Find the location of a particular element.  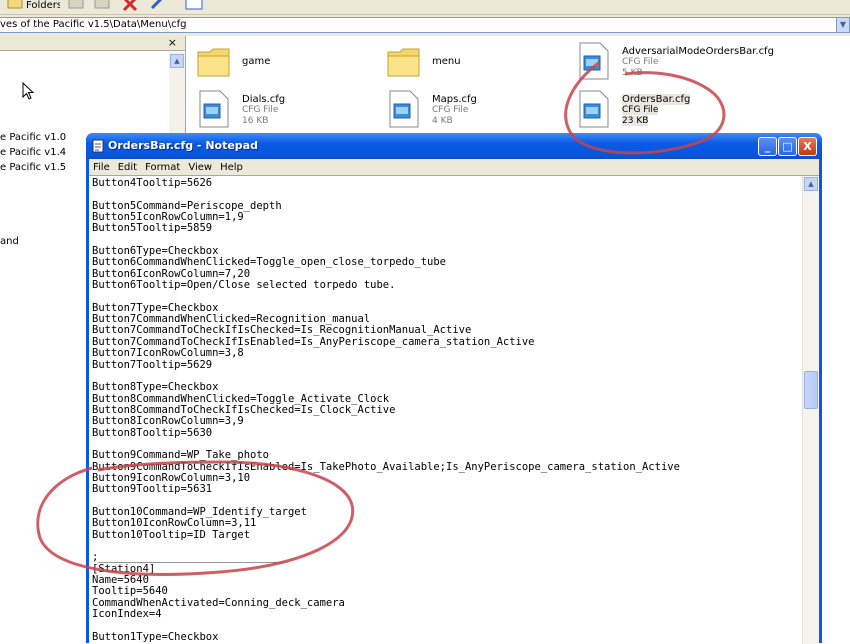

notepad-icon is located at coordinates (98, 146).